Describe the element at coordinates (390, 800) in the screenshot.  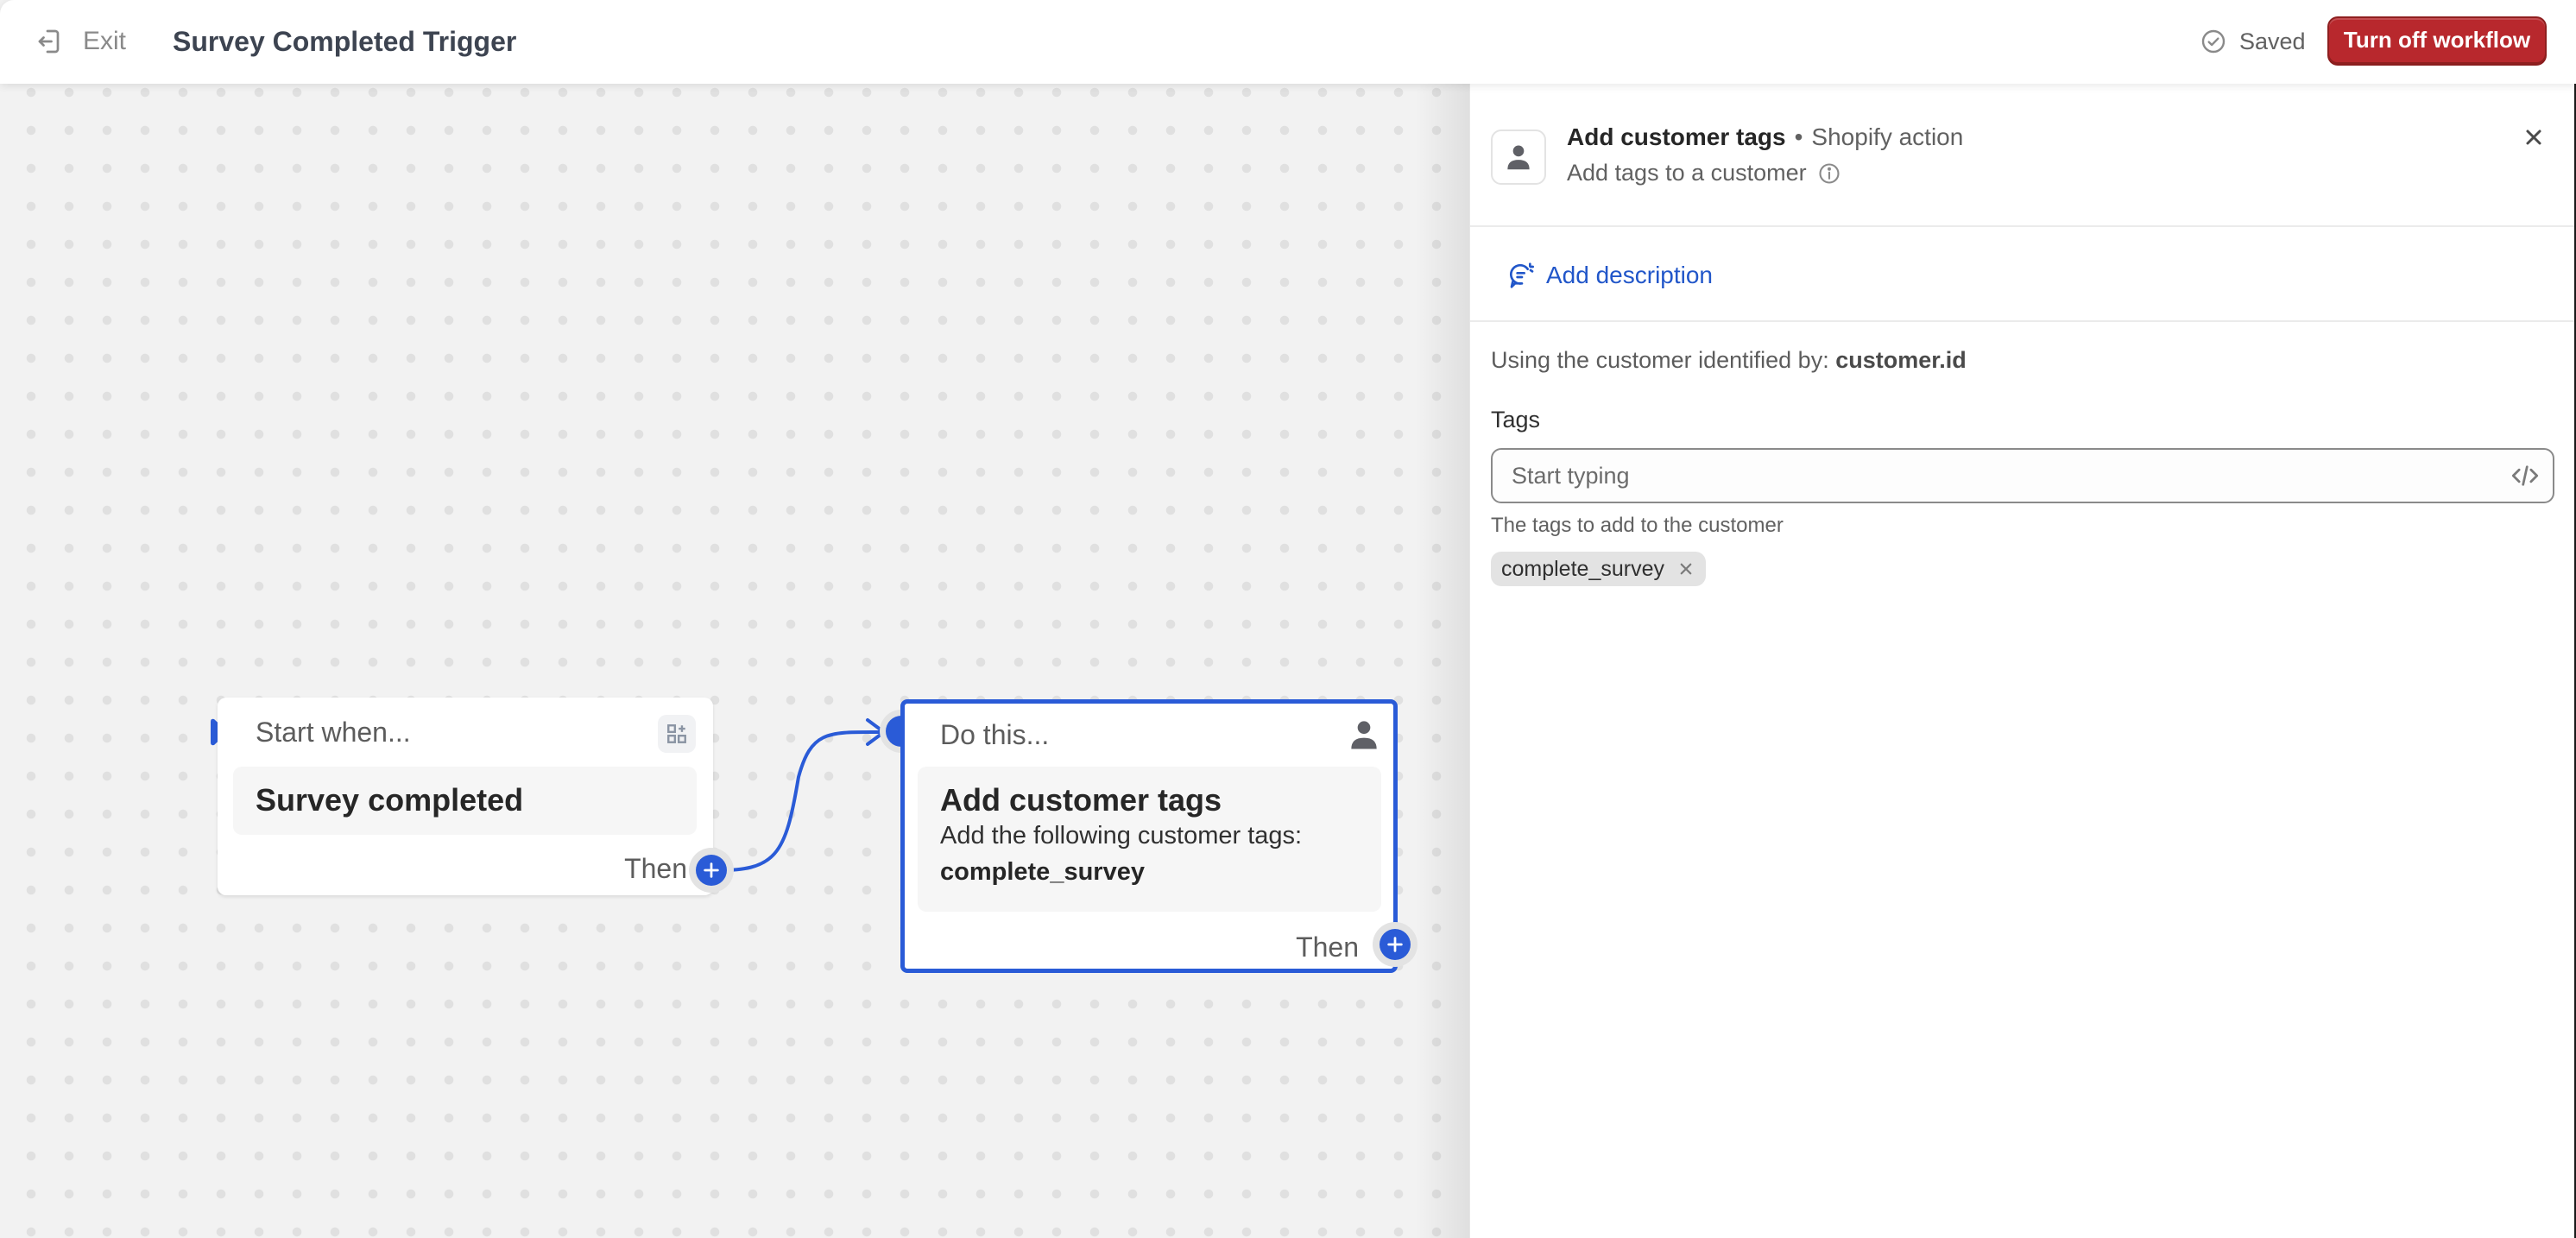
I see `trigger-title: Survey completed` at that location.